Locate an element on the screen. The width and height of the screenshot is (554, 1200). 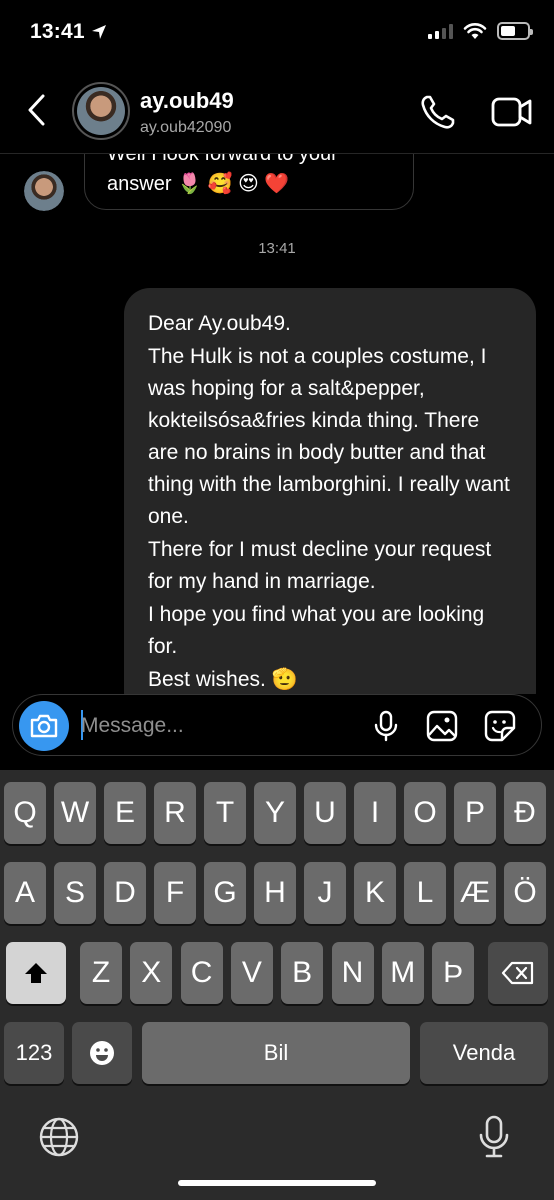
chat-header: ay.oub49 ay.oub42090 is located at coordinates (277, 110).